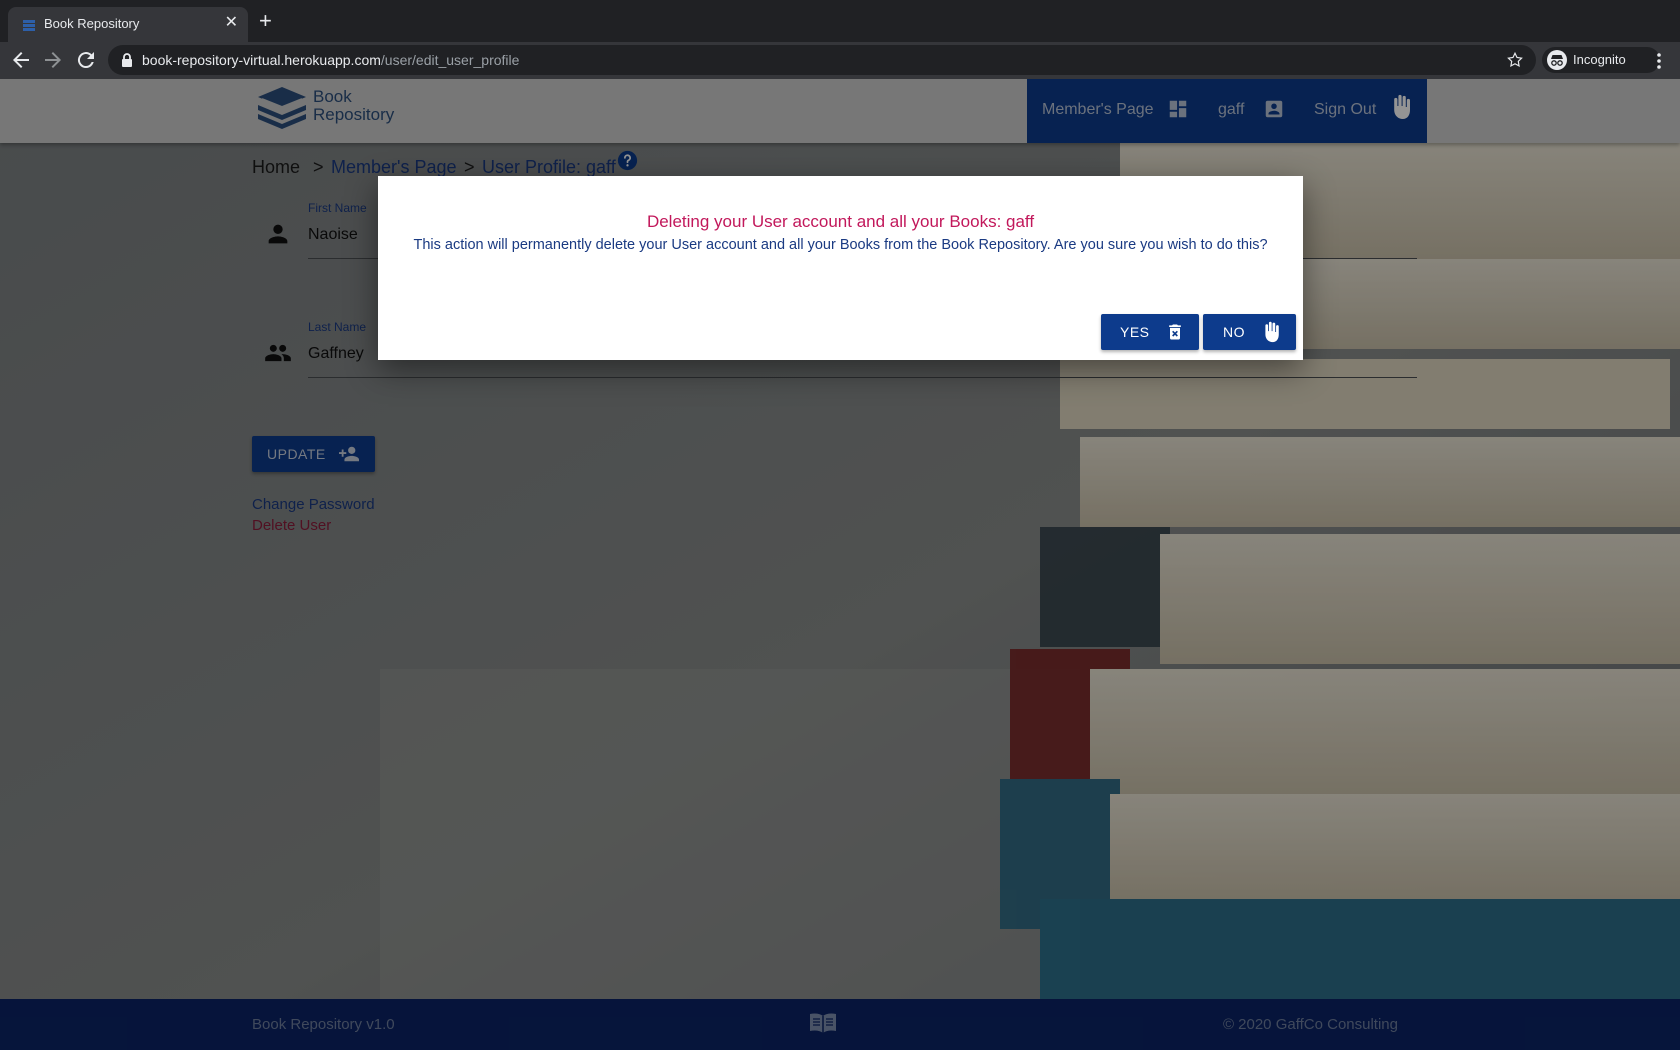  Describe the element at coordinates (127, 60) in the screenshot. I see `lock-icon` at that location.